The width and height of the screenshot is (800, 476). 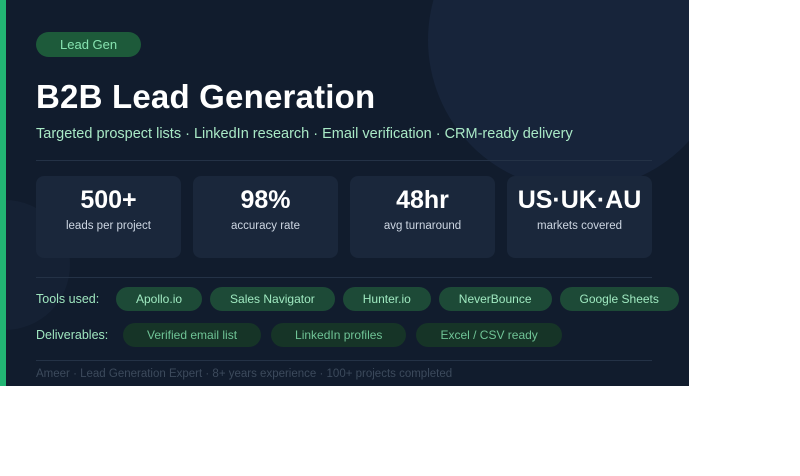 What do you see at coordinates (579, 200) in the screenshot?
I see `stat-value: US·UK·AU` at bounding box center [579, 200].